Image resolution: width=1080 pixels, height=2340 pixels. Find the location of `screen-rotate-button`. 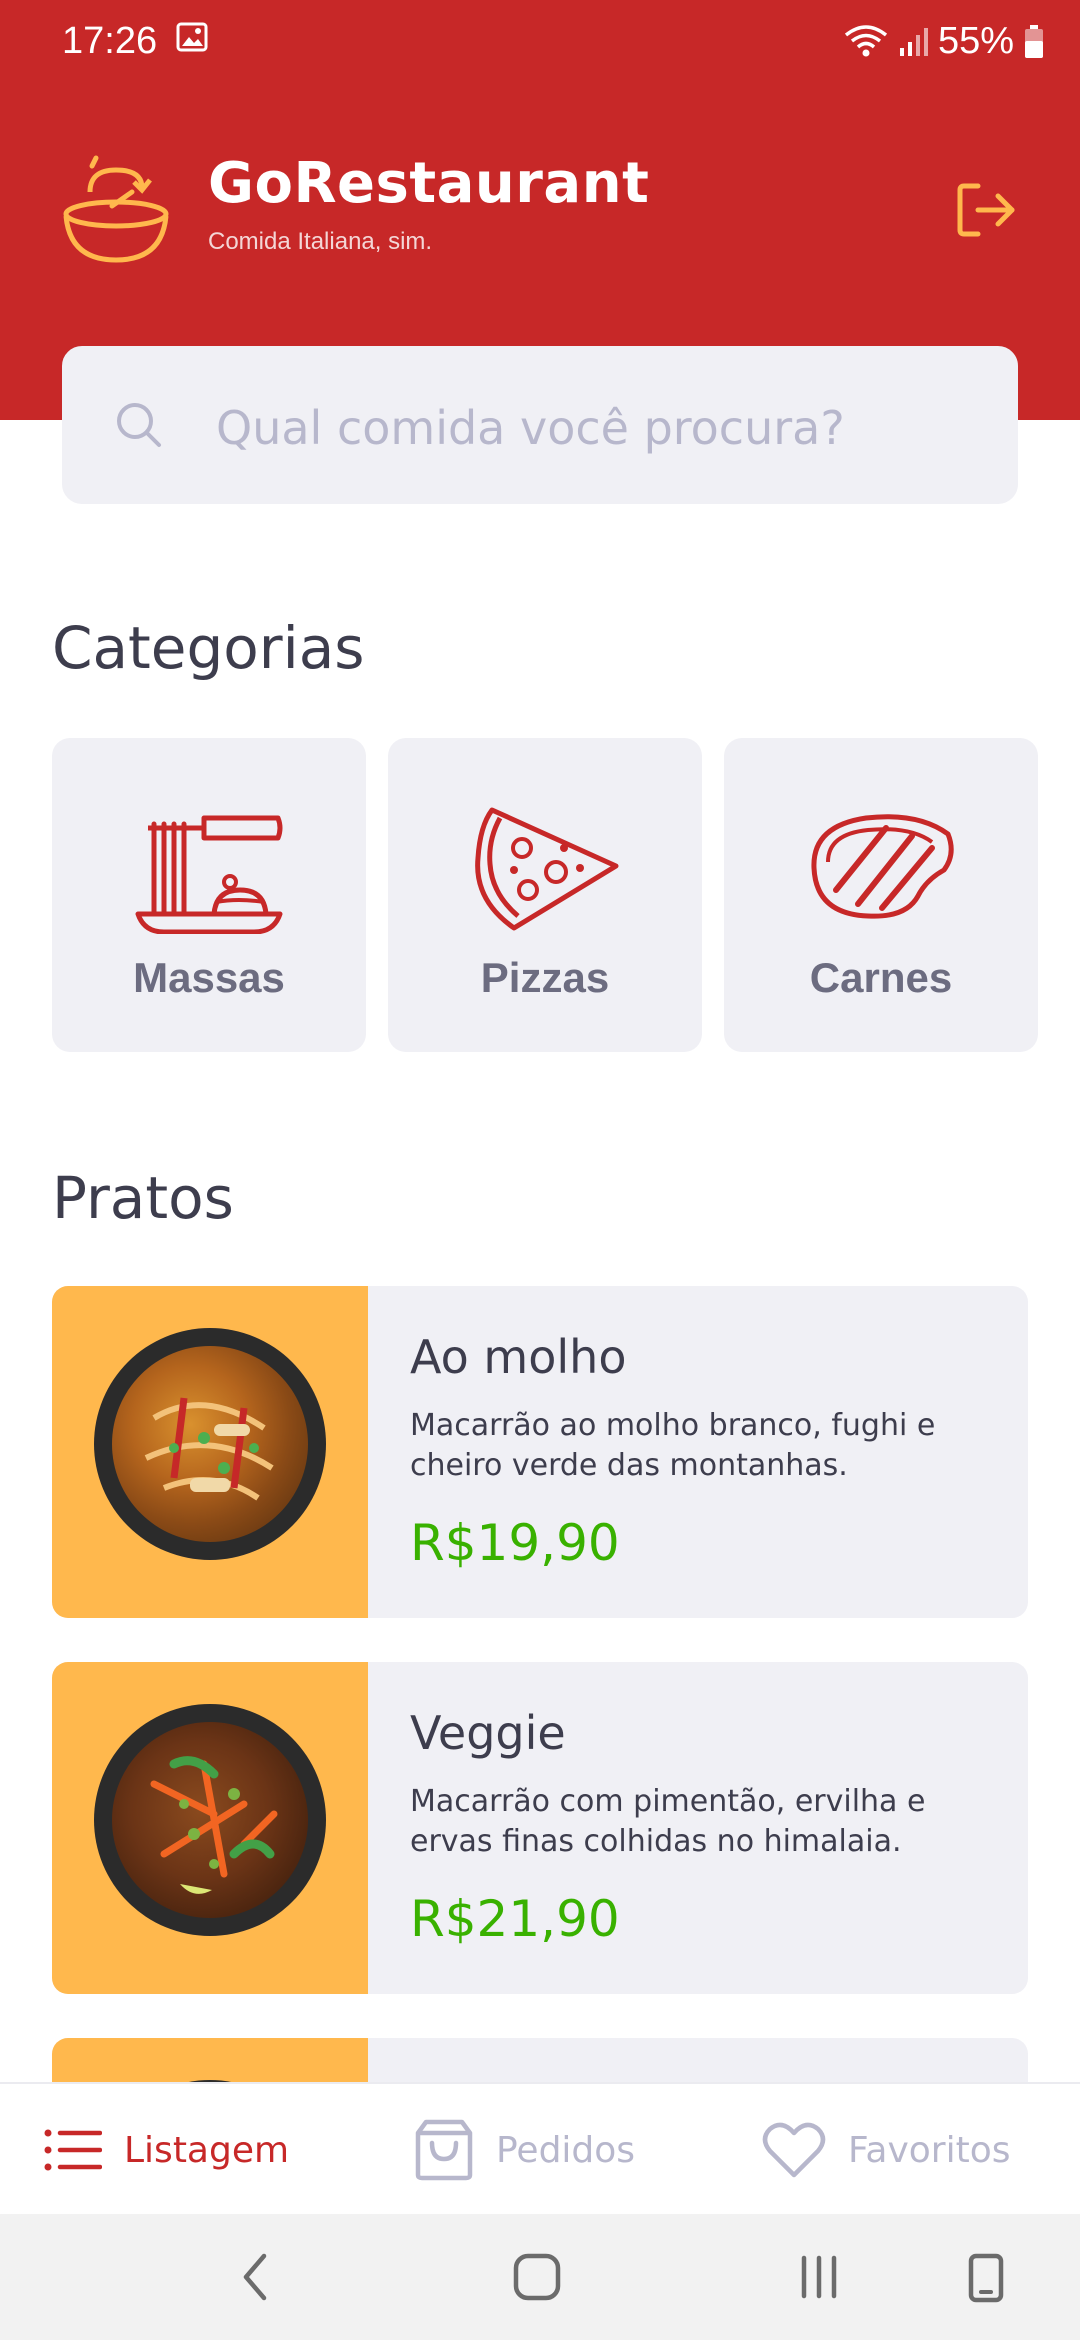

screen-rotate-button is located at coordinates (986, 2279).